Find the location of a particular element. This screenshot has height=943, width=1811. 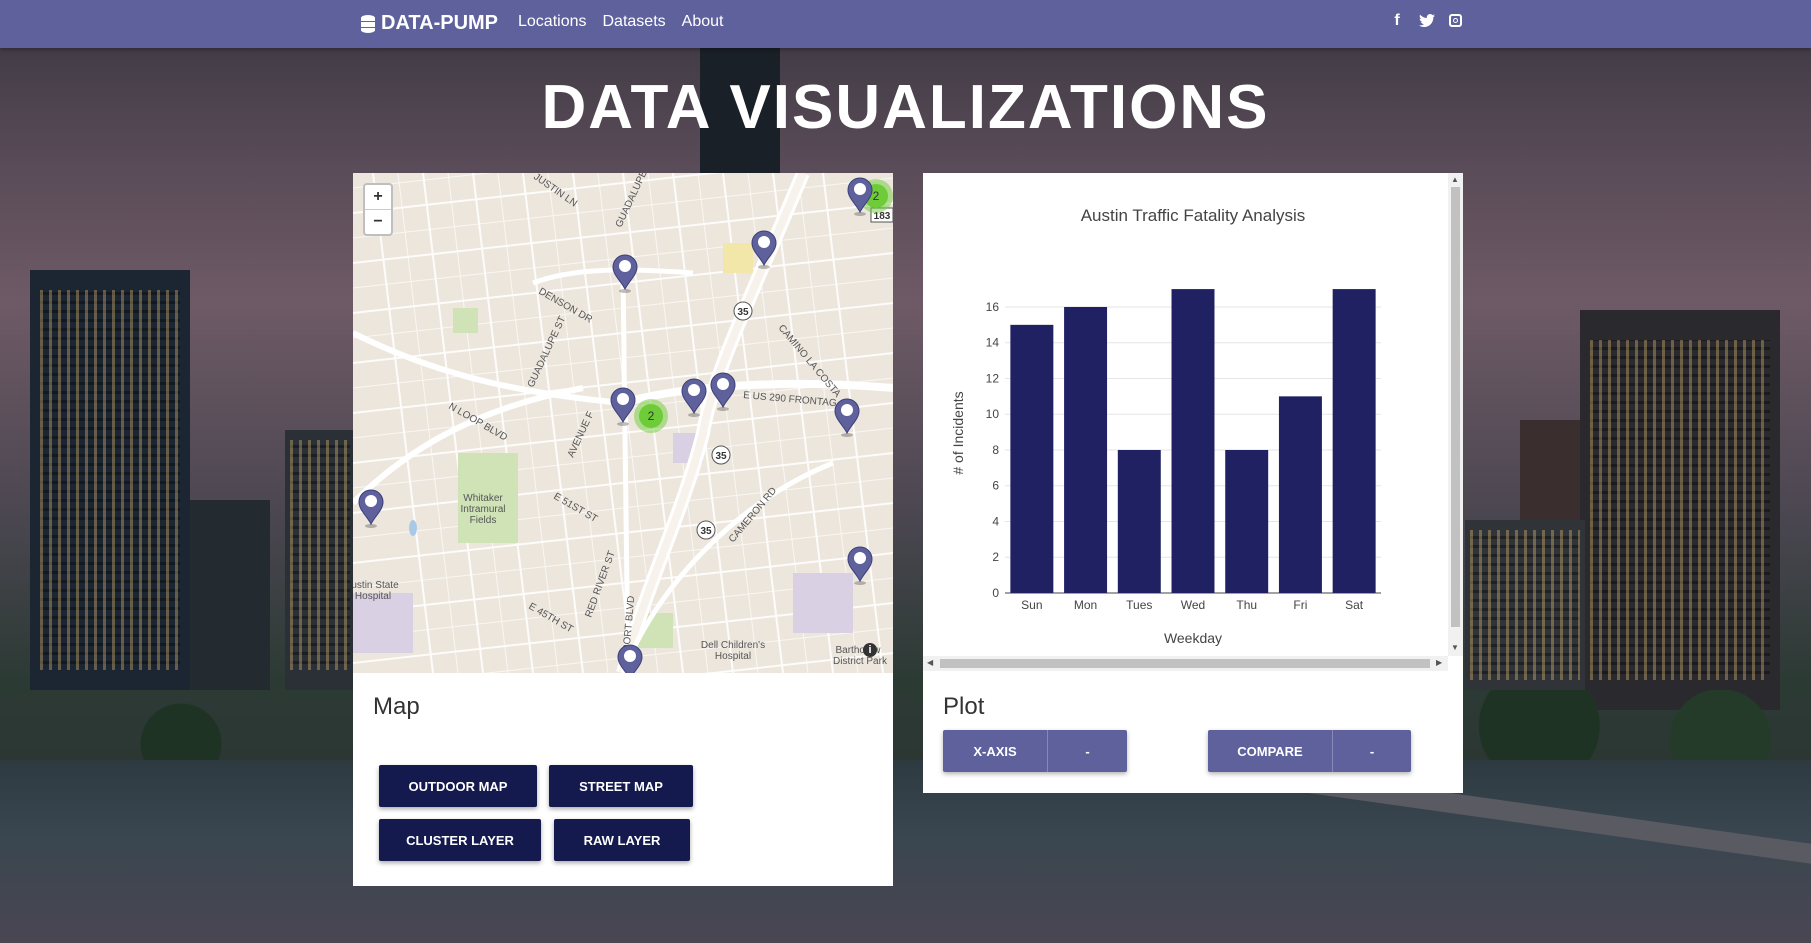

street-map-button: STREET MAP is located at coordinates (621, 786).